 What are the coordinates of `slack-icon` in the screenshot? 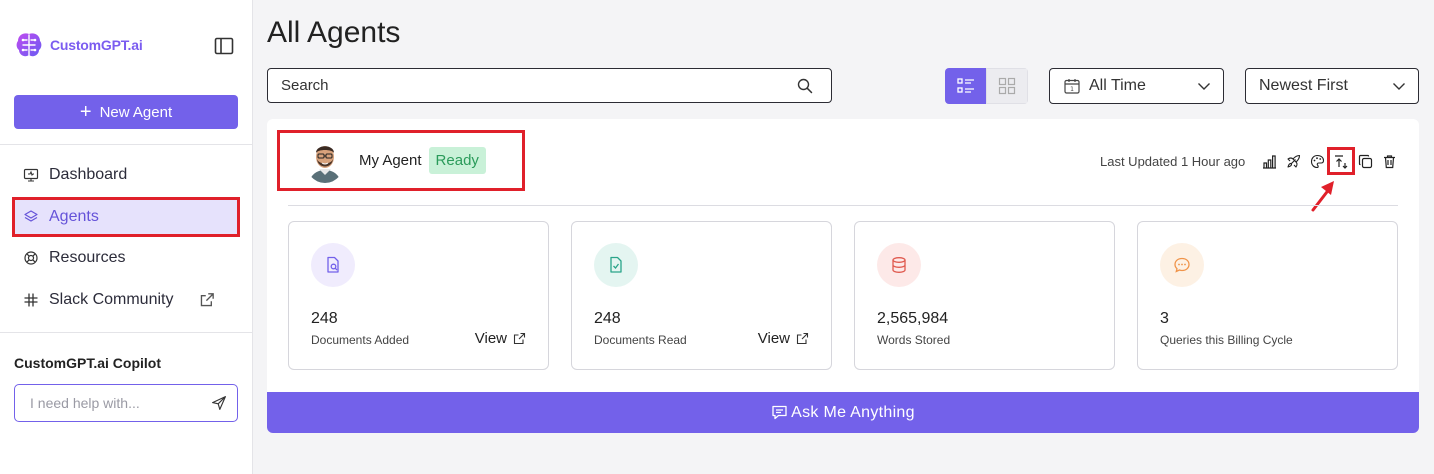 It's located at (31, 300).